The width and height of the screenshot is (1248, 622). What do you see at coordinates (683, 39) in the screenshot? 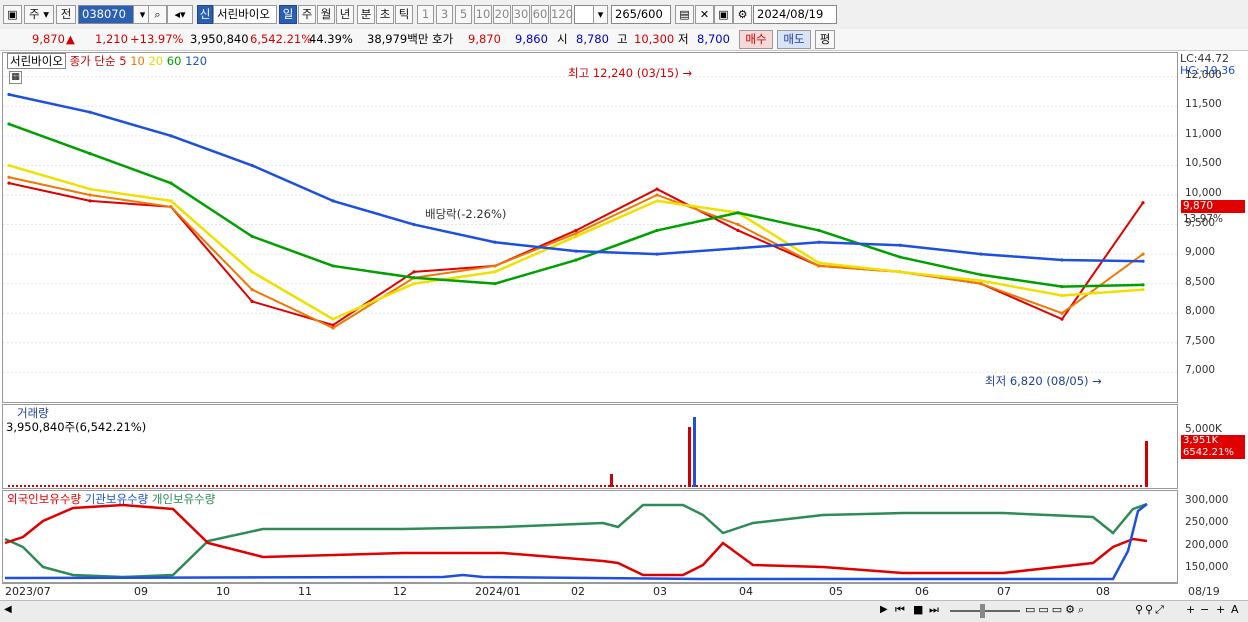
I see `low-label: 저` at bounding box center [683, 39].